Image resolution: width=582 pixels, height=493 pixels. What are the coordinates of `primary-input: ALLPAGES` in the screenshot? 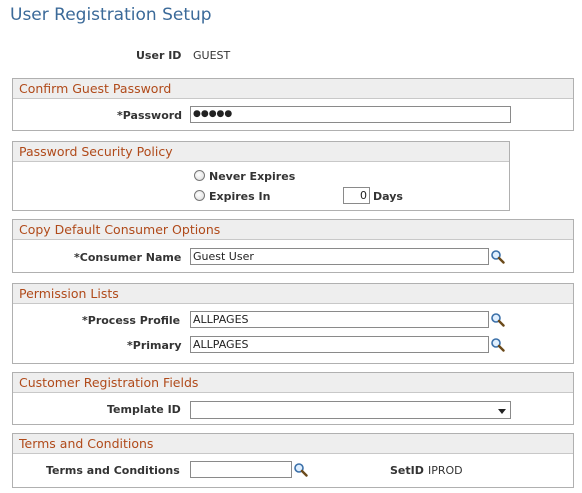 It's located at (339, 344).